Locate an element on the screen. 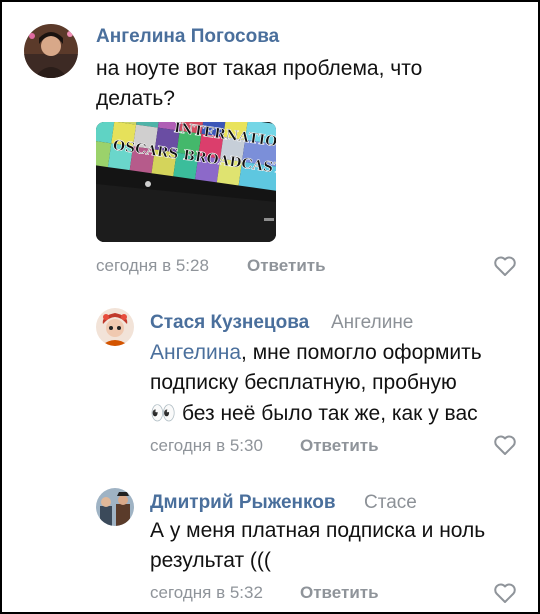 The image size is (540, 614). comment-time: сегодня в 5:30 is located at coordinates (206, 445).